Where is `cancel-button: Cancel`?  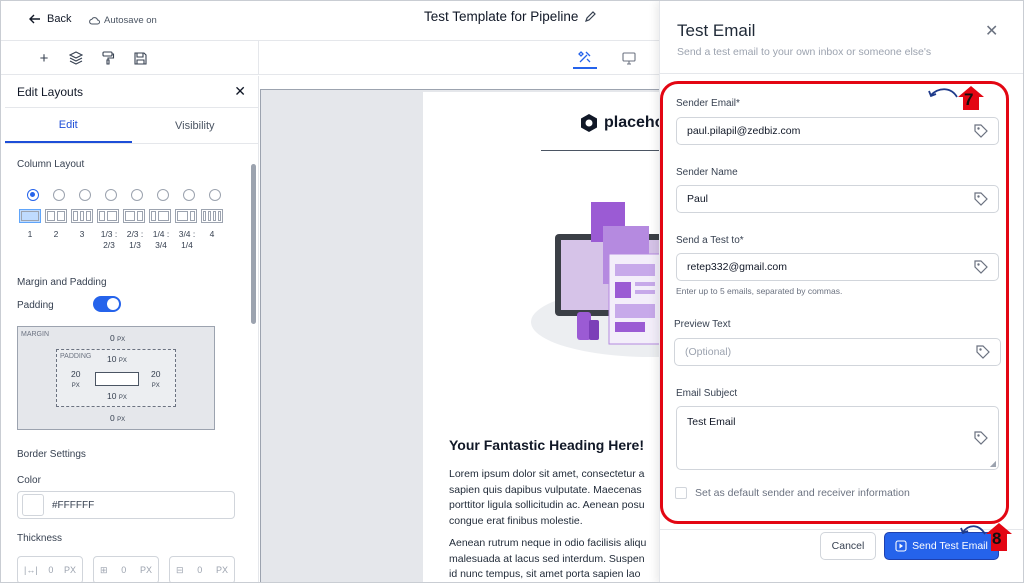 cancel-button: Cancel is located at coordinates (848, 546).